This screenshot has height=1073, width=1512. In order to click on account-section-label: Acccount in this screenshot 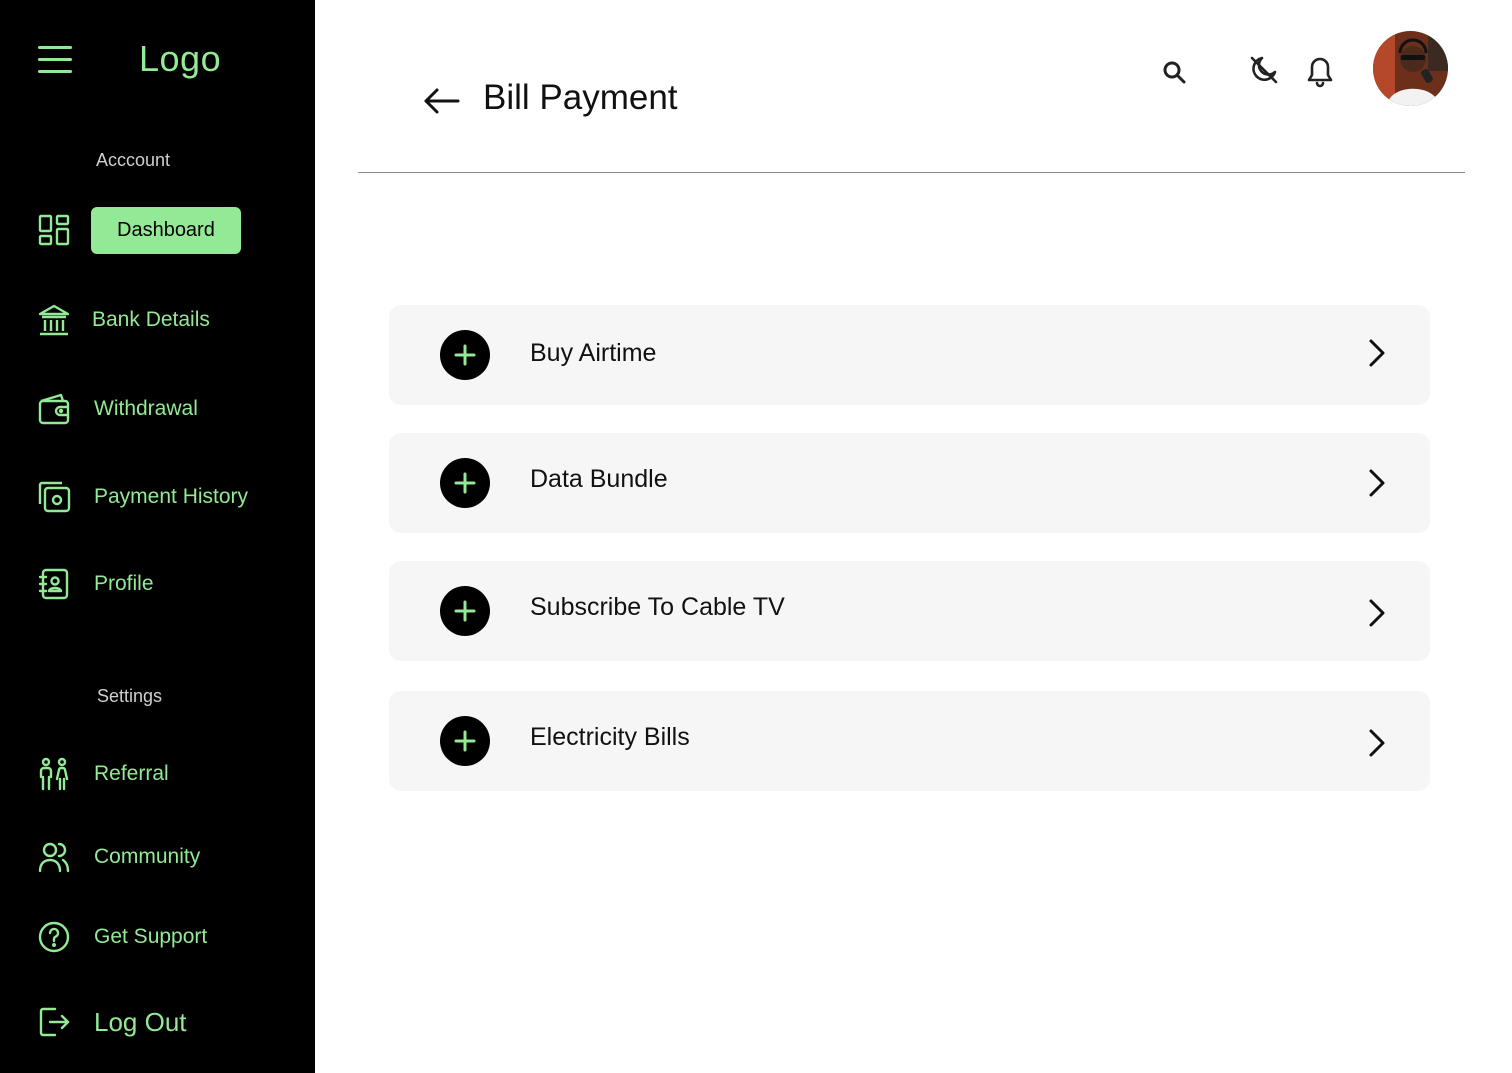, I will do `click(133, 160)`.